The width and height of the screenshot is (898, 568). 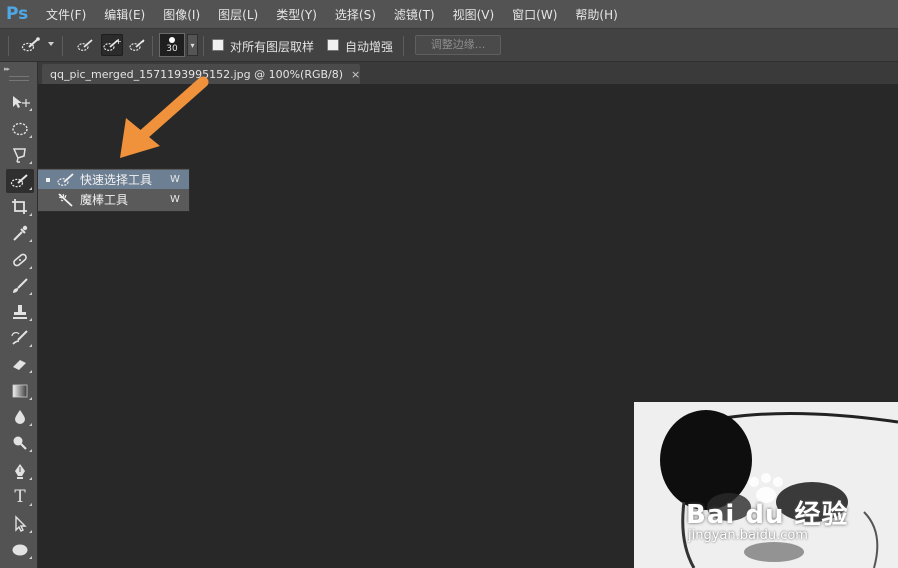 I want to click on sample-all-layers-checkbox, so click(x=218, y=45).